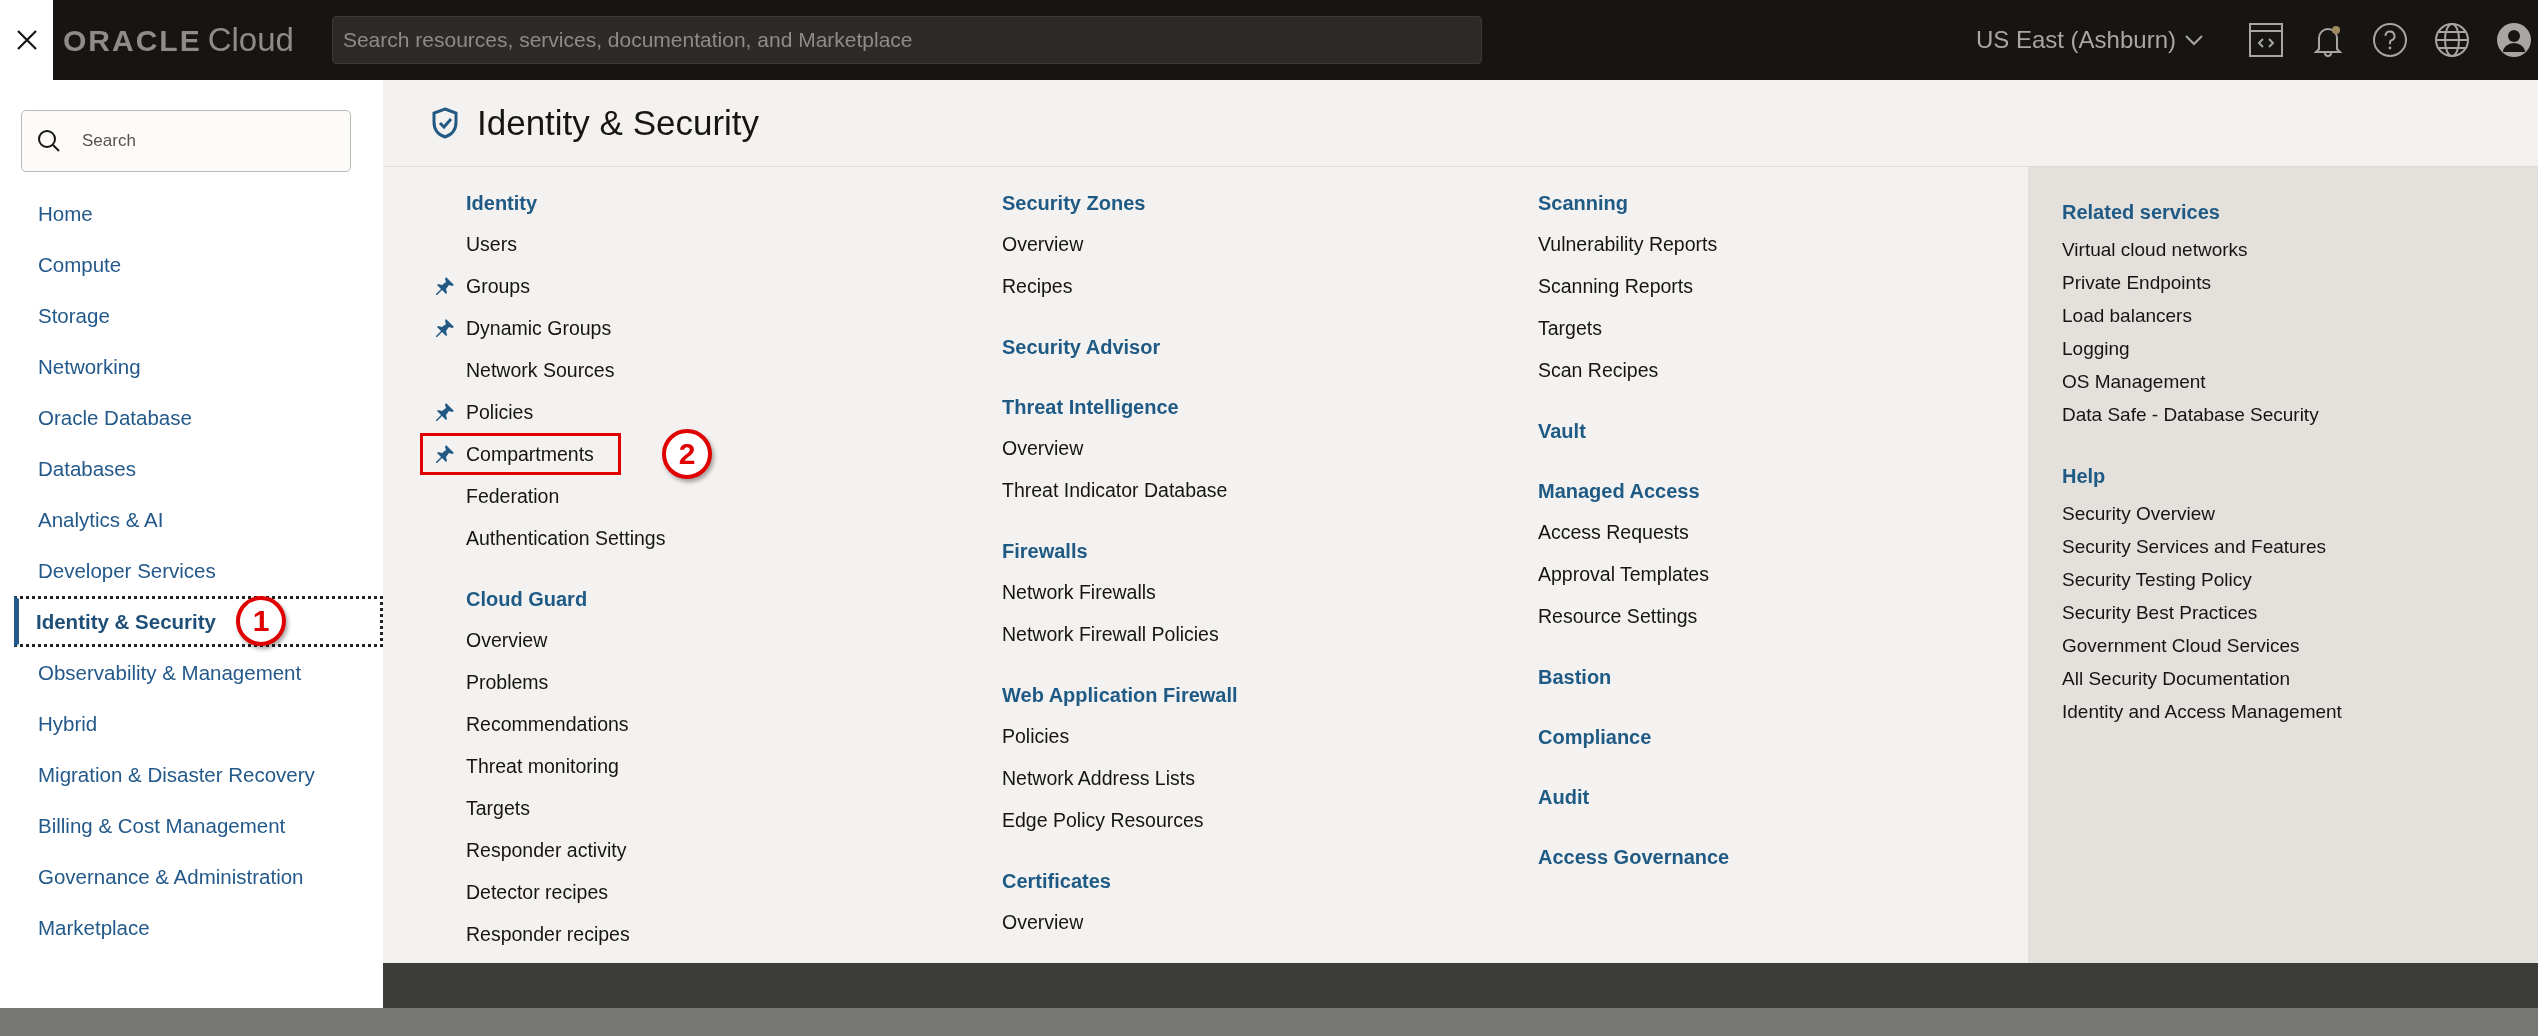  I want to click on menu-item: Authentication Settings, so click(556, 538).